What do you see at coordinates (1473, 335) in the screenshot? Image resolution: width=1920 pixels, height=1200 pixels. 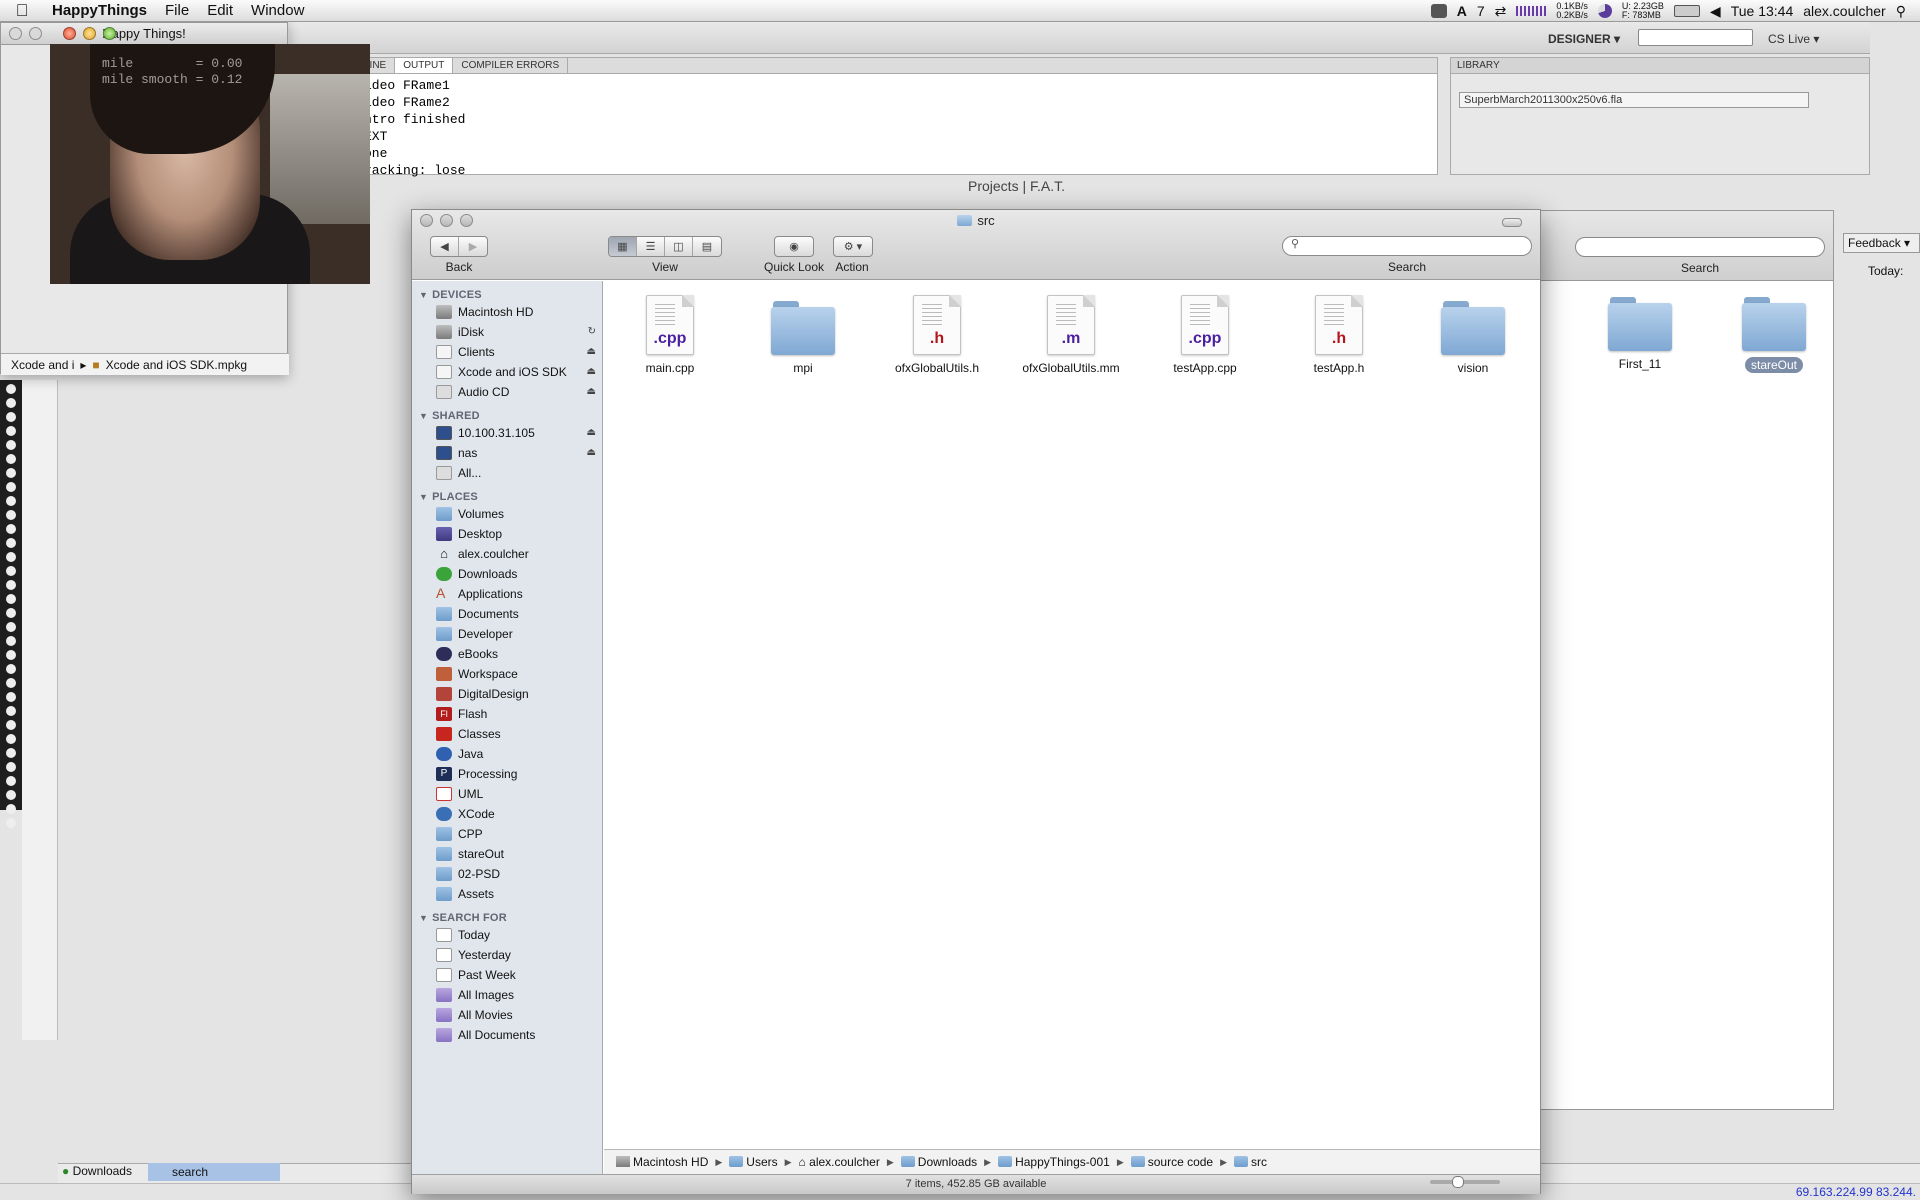 I see `folder-item: vision` at bounding box center [1473, 335].